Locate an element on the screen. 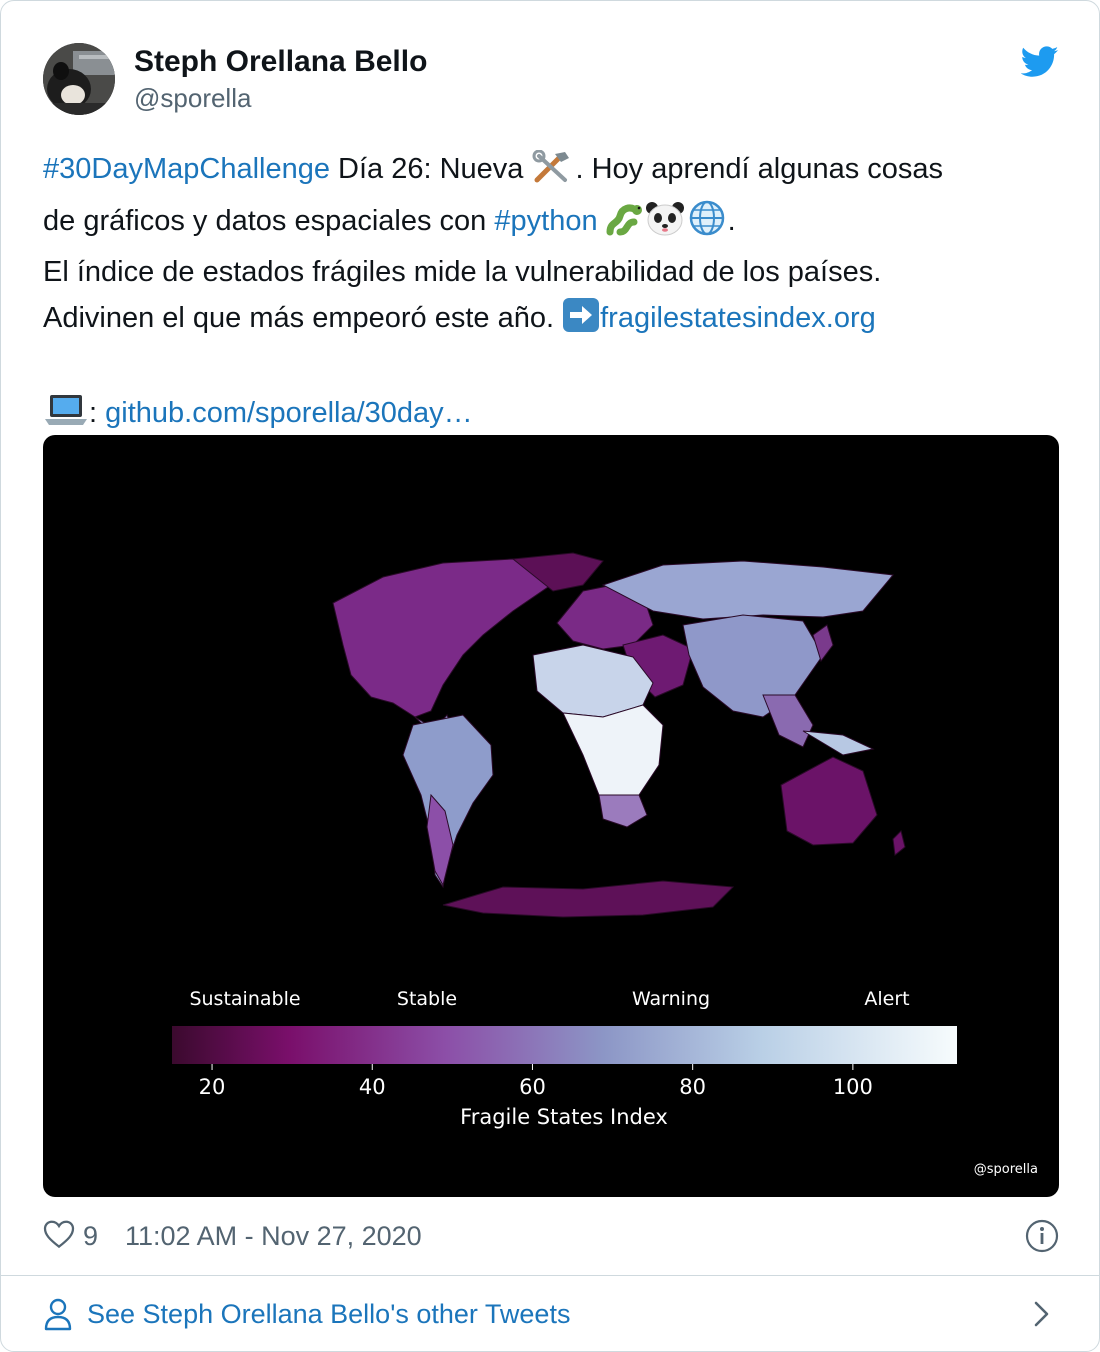 The image size is (1100, 1352). tweet-timestamp: 11:02 AM - Nov 27, 2020 is located at coordinates (273, 1236).